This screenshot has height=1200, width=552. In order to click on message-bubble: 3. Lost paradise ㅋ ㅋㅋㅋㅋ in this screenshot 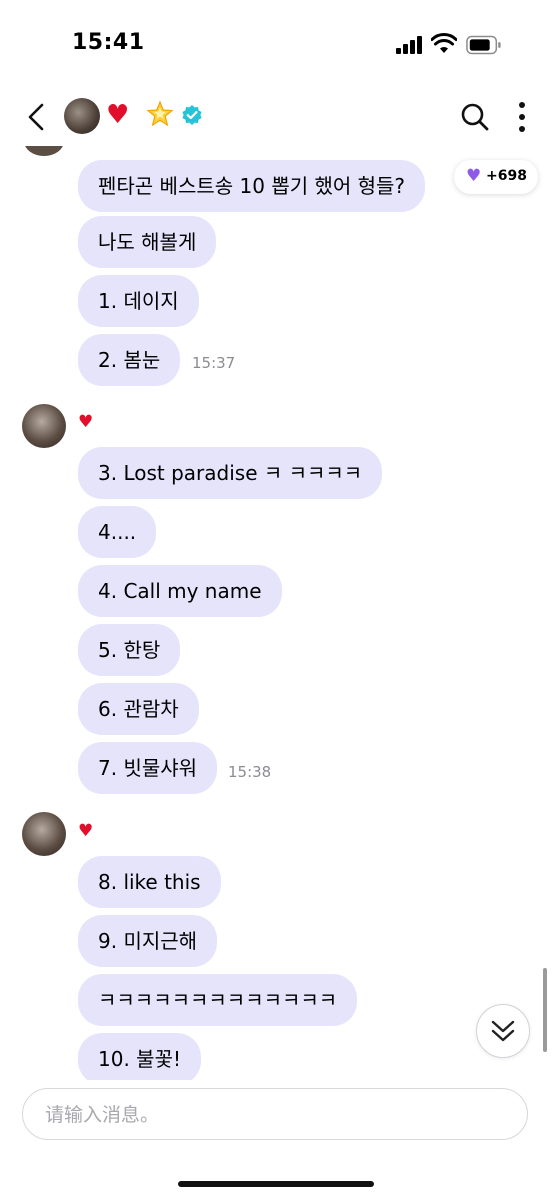, I will do `click(230, 473)`.